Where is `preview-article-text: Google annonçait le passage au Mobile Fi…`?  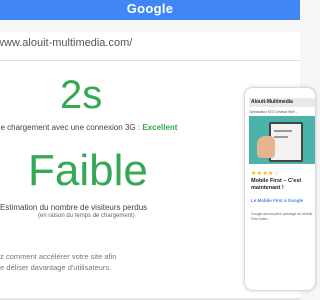
preview-article-text: Google annonçait le passage au Mobile Fi… is located at coordinates (282, 216).